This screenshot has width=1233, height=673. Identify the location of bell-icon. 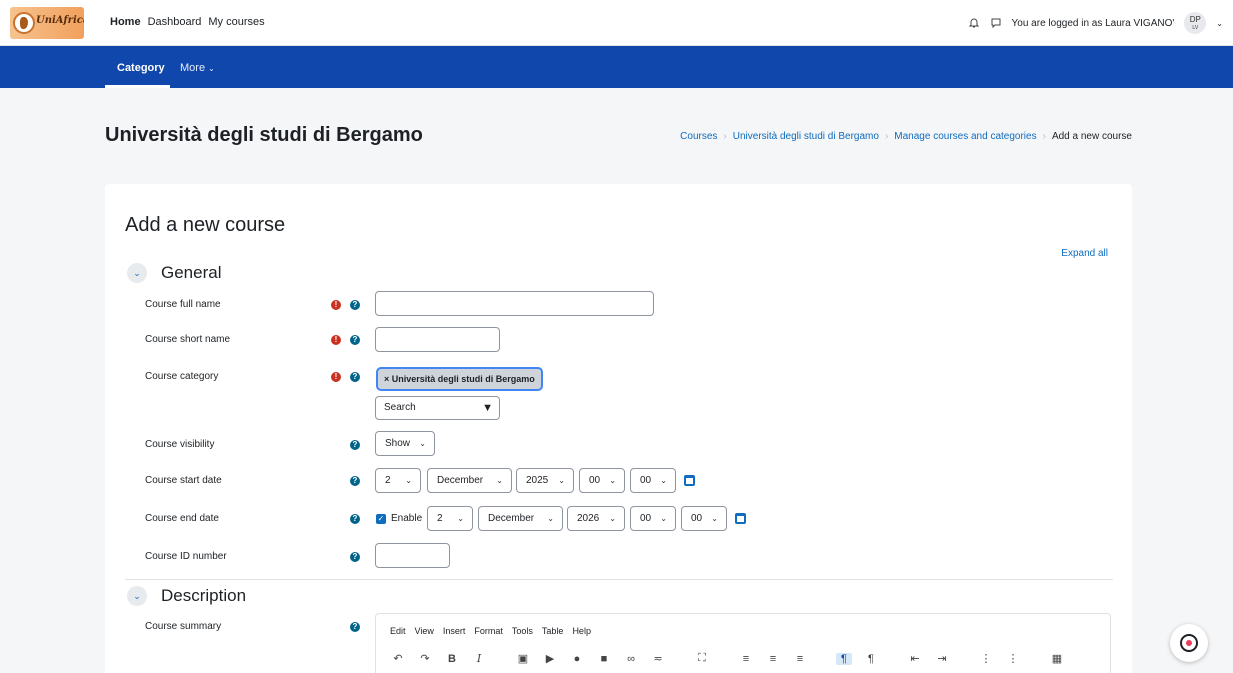
(974, 23).